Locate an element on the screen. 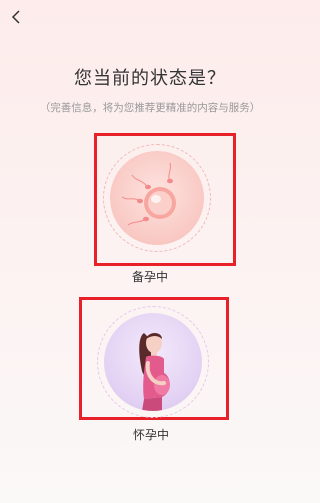 The image size is (320, 503). chevron-left-icon is located at coordinates (15, 17).